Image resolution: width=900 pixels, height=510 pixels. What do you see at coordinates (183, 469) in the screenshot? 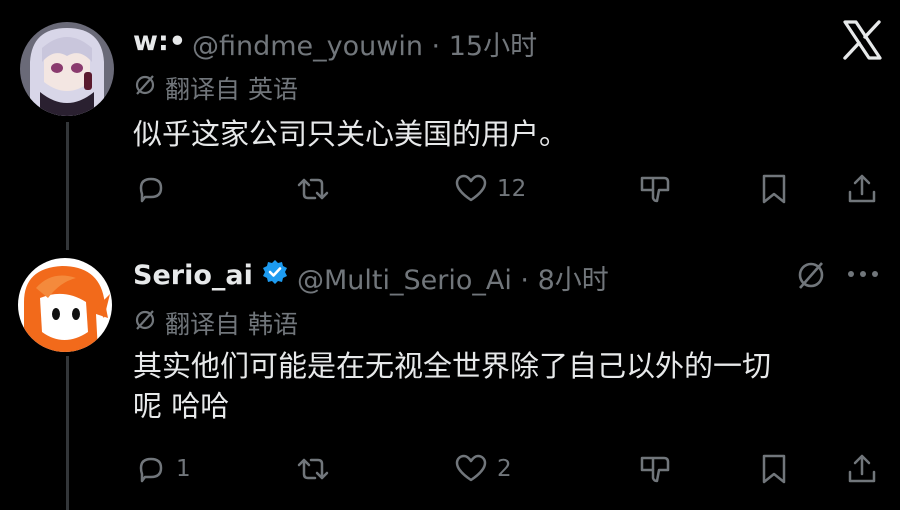
I see `reply-count: 1` at bounding box center [183, 469].